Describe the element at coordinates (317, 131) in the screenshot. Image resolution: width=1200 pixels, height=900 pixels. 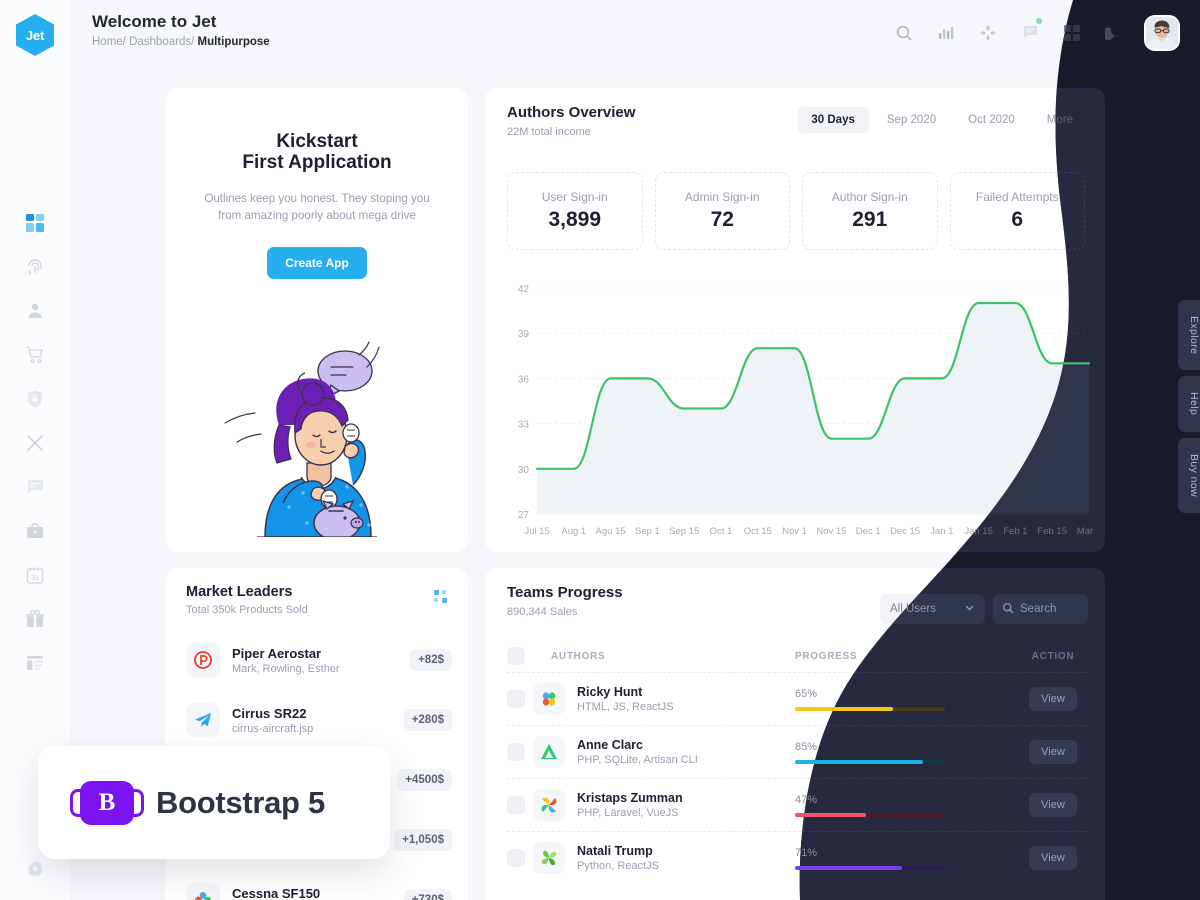
I see `kickstart-title: Kickstart First Application` at that location.